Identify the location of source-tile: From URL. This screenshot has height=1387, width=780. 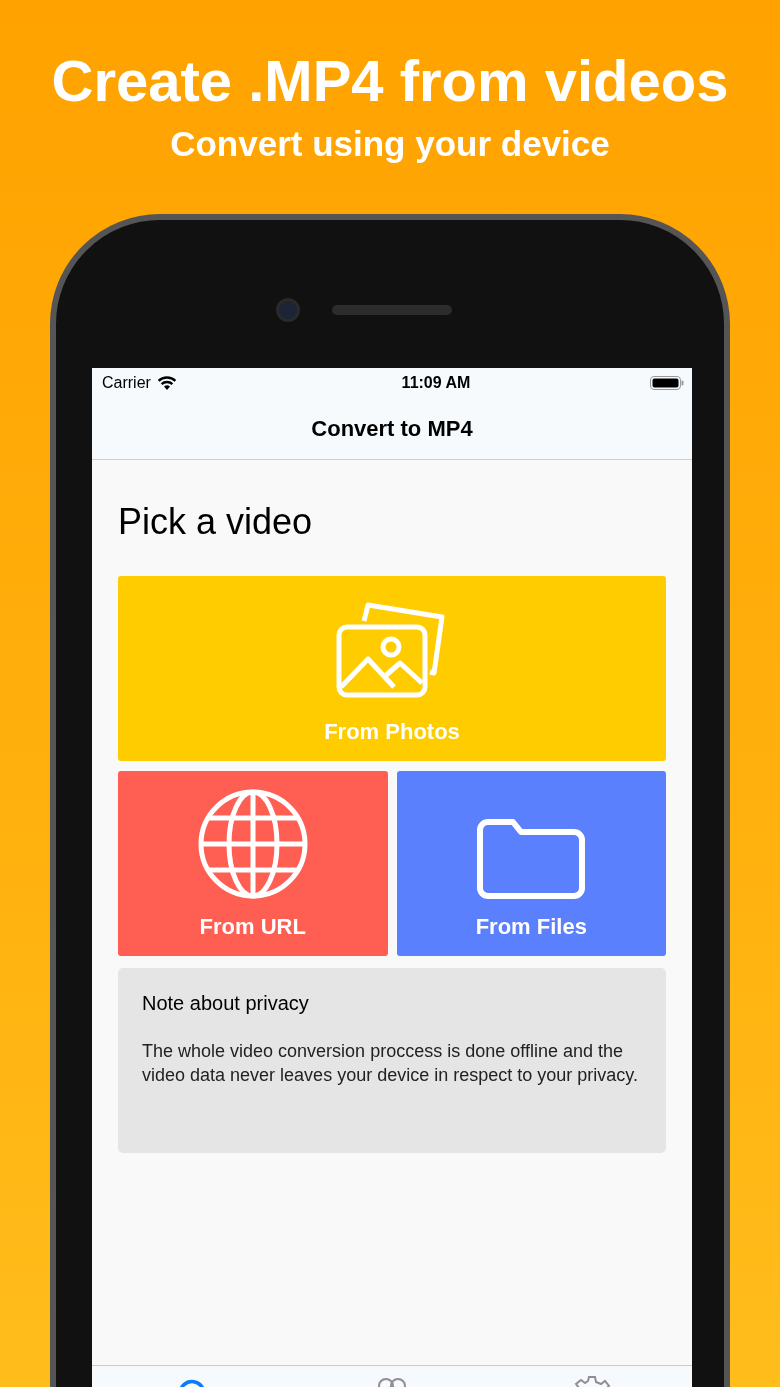
(253, 863).